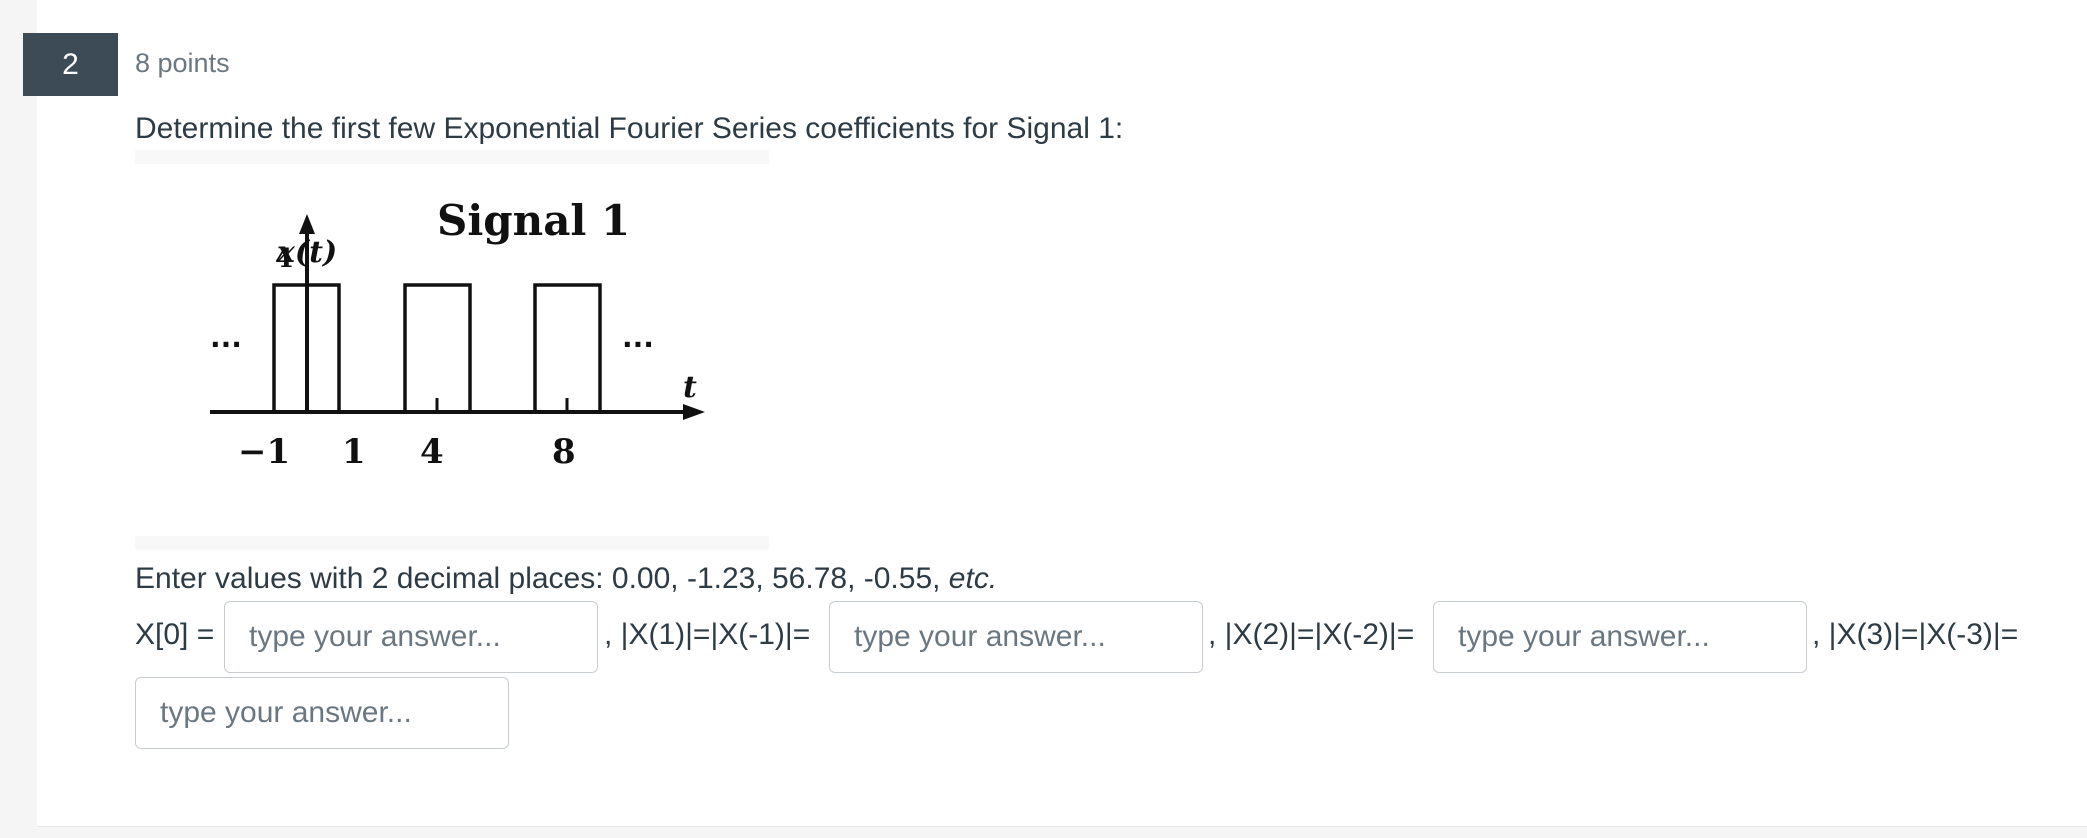  I want to click on tick-label-8: 8, so click(564, 452).